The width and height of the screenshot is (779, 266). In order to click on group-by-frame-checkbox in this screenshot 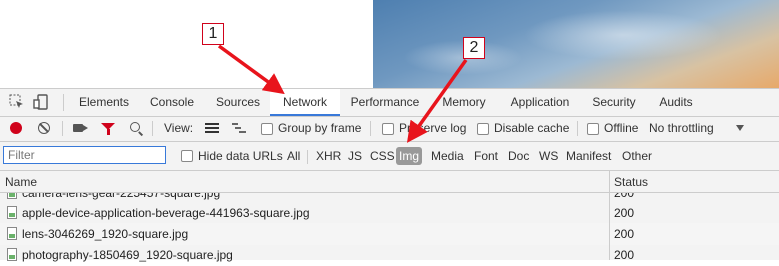, I will do `click(267, 129)`.